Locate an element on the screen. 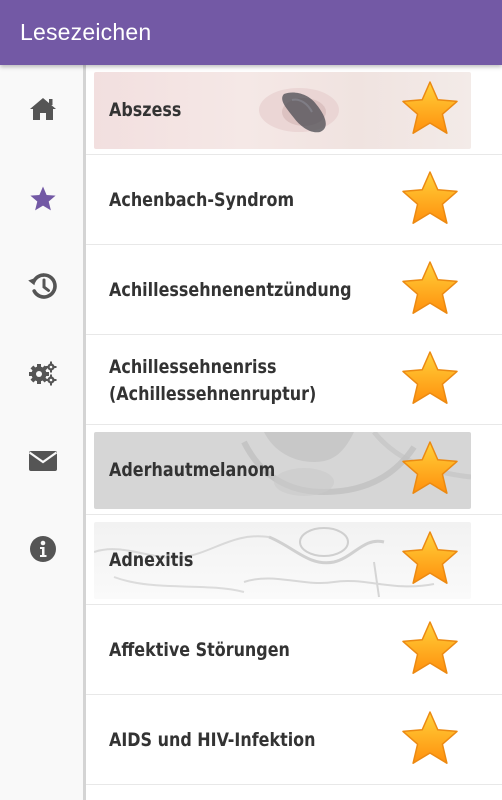 The height and width of the screenshot is (800, 502). sidebar-item-settings is located at coordinates (43, 373).